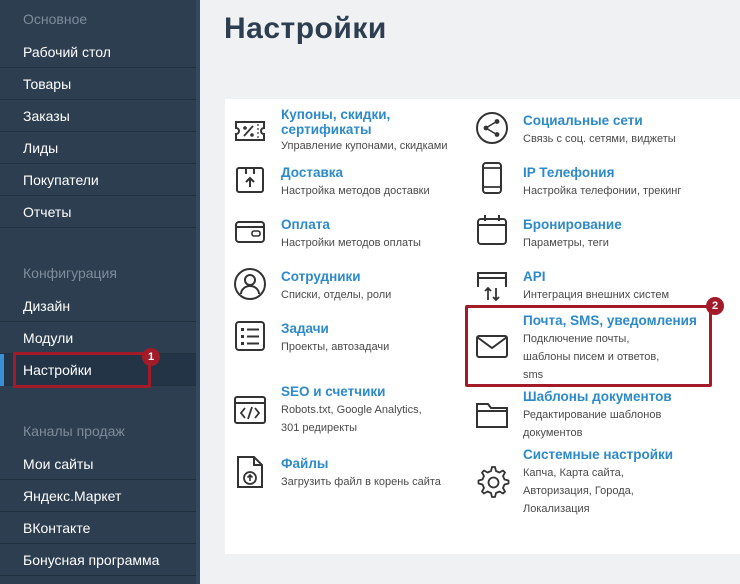 This screenshot has height=584, width=740. Describe the element at coordinates (55, 19) in the screenshot. I see `sidebar-section-main: Основное` at that location.